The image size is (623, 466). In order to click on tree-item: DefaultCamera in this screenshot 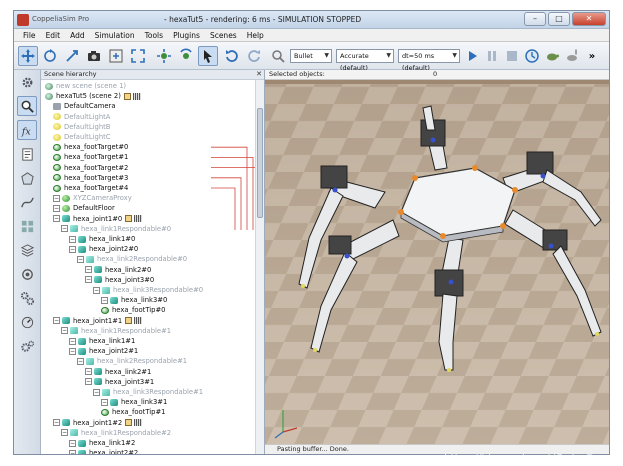, I will do `click(84, 106)`.